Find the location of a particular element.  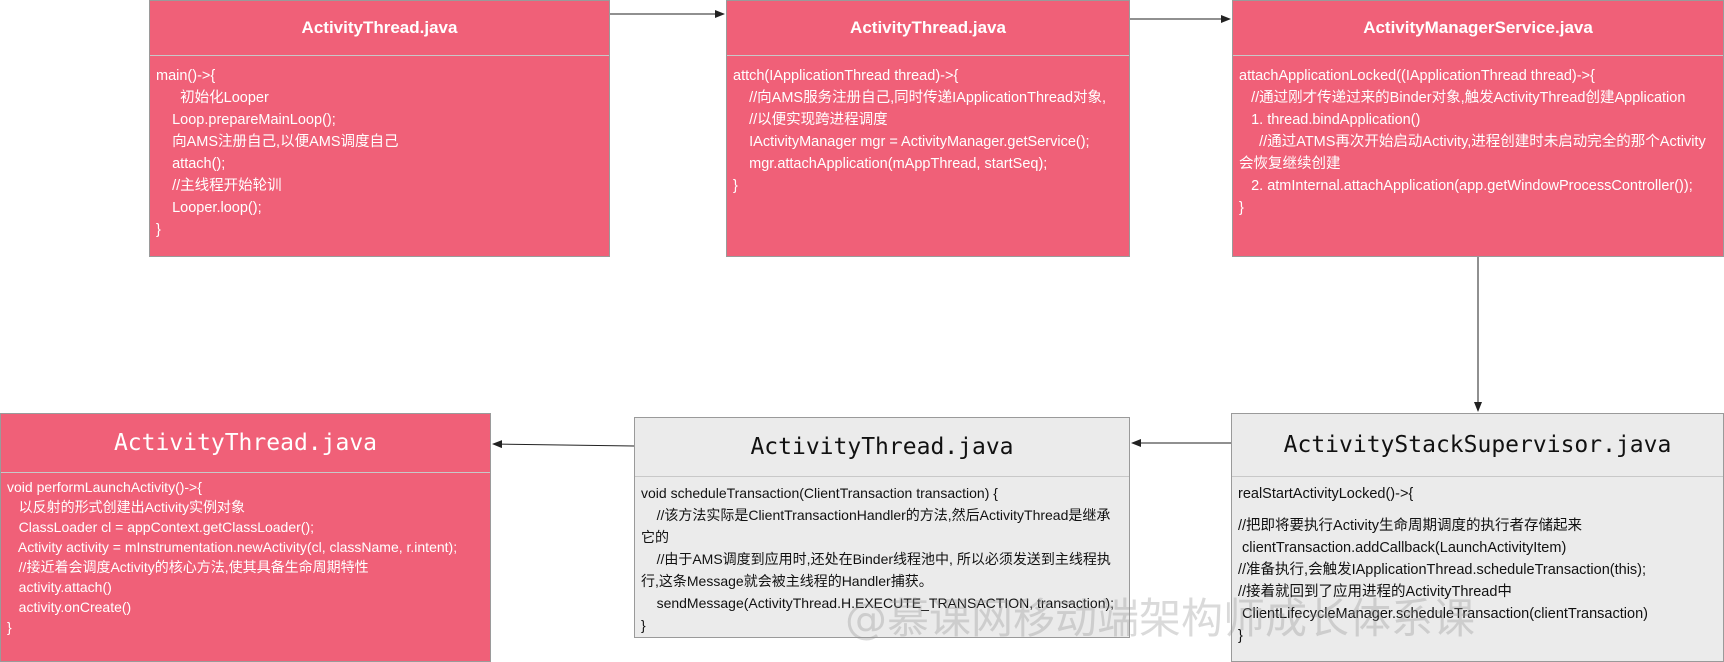

code-line: //接近着会调度Activity的核心方法,使其具备生命周期特性 is located at coordinates (188, 567).